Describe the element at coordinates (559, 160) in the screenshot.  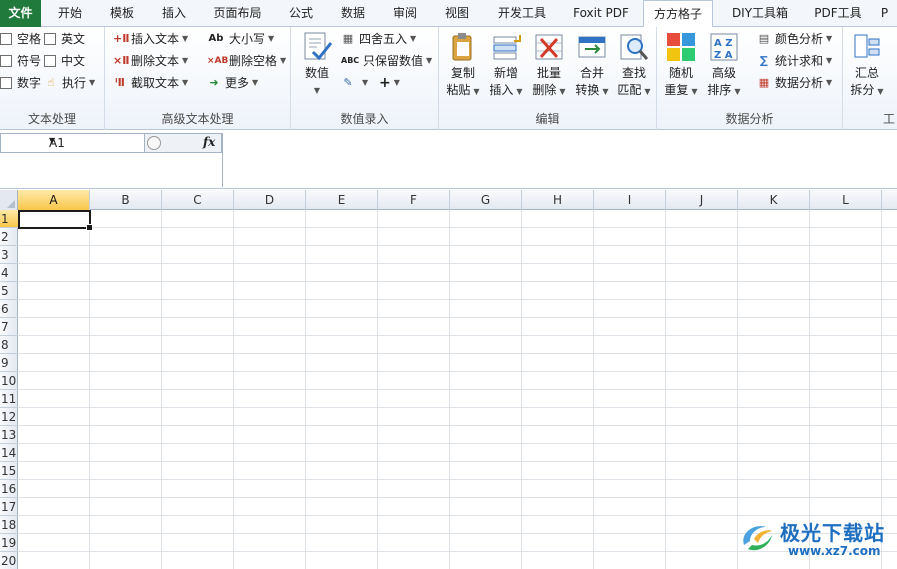
I see `formula-input` at that location.